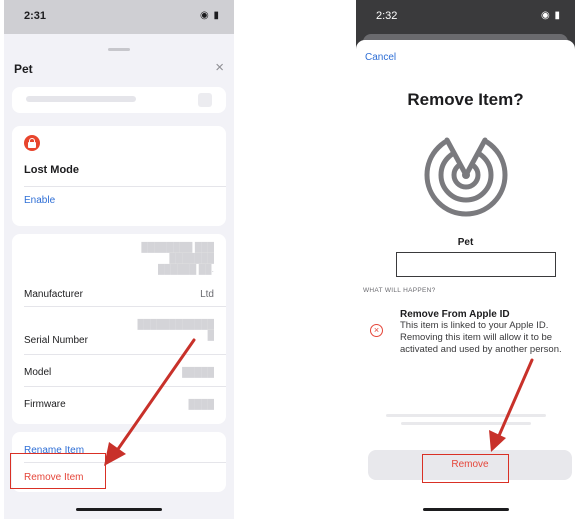 The height and width of the screenshot is (519, 575). Describe the element at coordinates (53, 294) in the screenshot. I see `manufacturer-label: Manufacturer` at that location.